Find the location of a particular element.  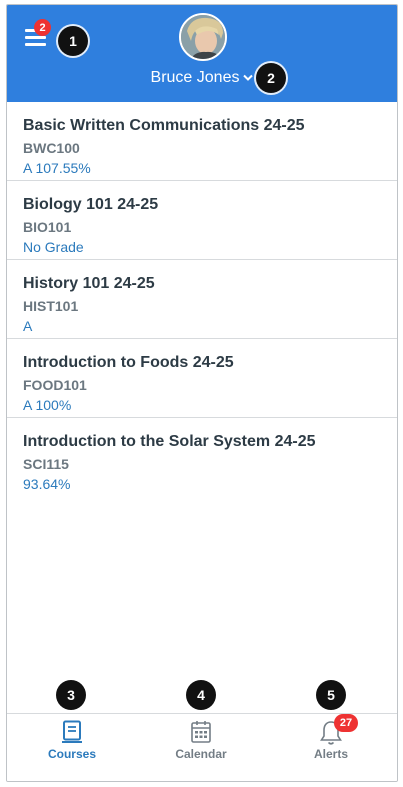

user-photo is located at coordinates (203, 37).